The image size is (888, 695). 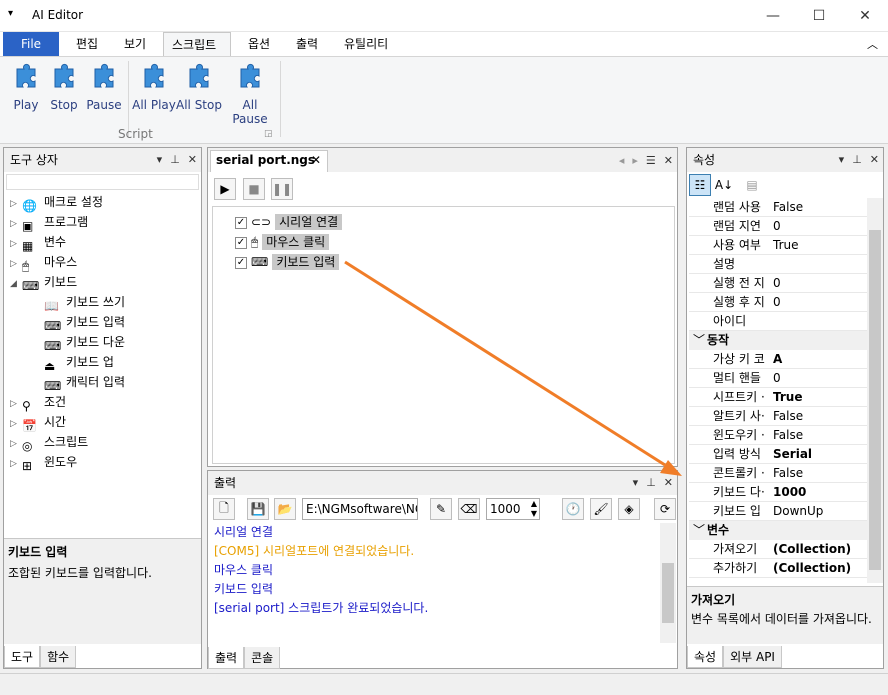 What do you see at coordinates (360, 509) in the screenshot?
I see `path-input: E:\NGMsoftware\NG` at bounding box center [360, 509].